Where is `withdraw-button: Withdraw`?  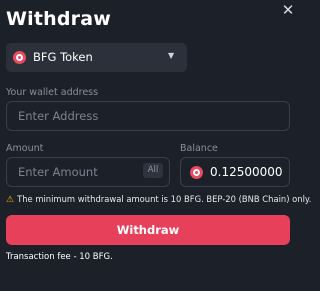
withdraw-button: Withdraw is located at coordinates (148, 230).